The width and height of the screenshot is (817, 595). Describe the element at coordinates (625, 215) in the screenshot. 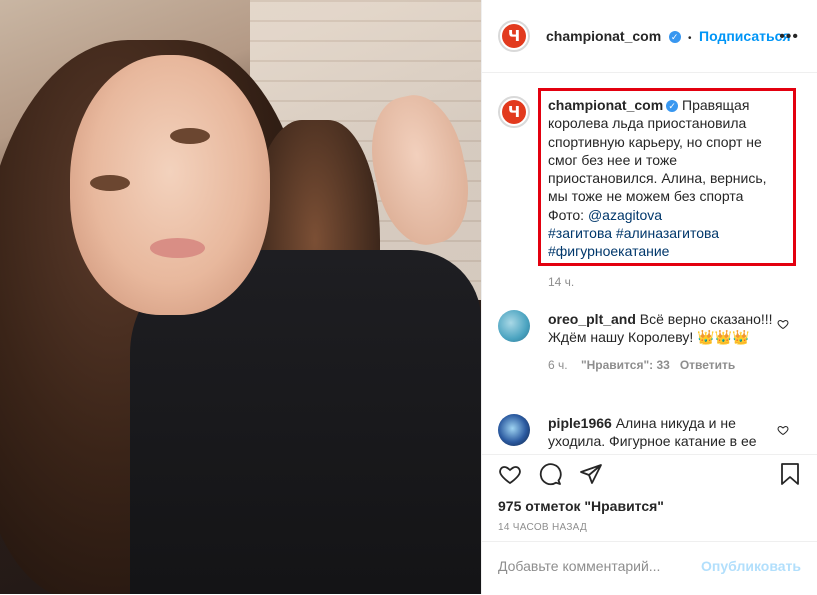

I see `photo-mention-link: @azagitova` at that location.